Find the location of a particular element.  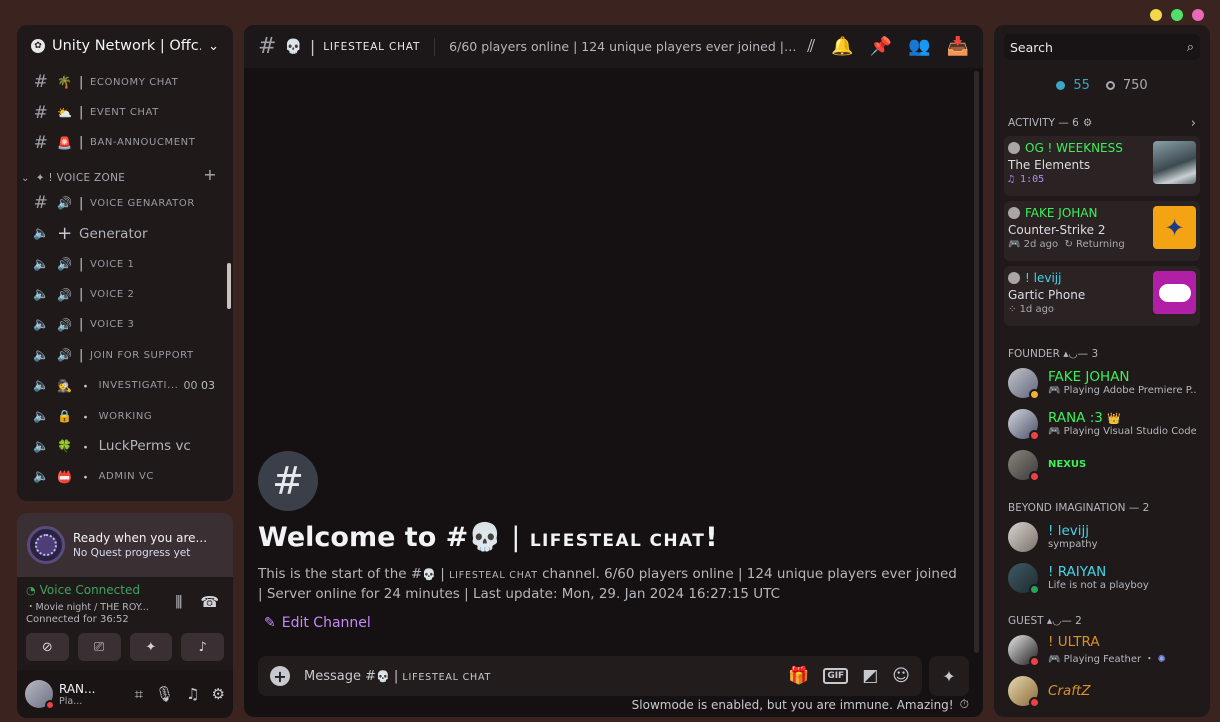

channel-voice-3: 🔈 🔊 | VOICE 3 is located at coordinates (125, 325).